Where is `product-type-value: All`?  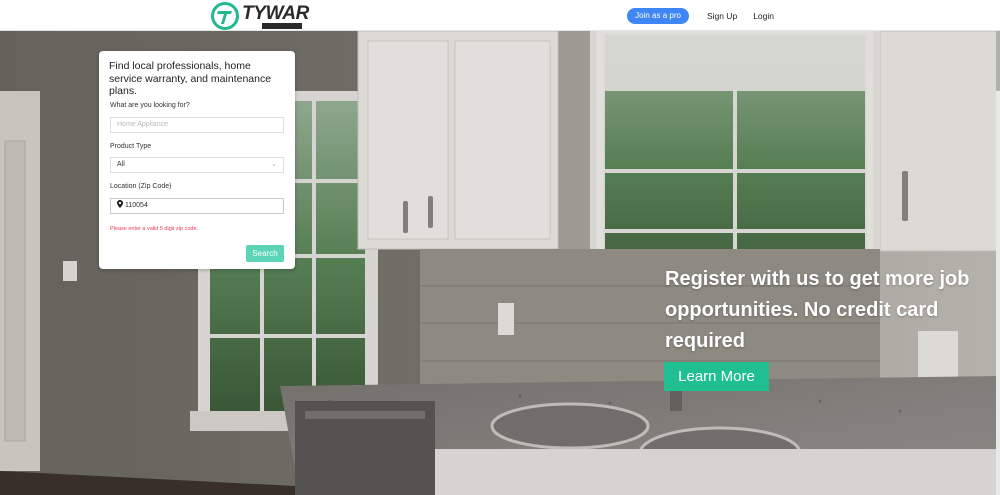 product-type-value: All is located at coordinates (121, 164).